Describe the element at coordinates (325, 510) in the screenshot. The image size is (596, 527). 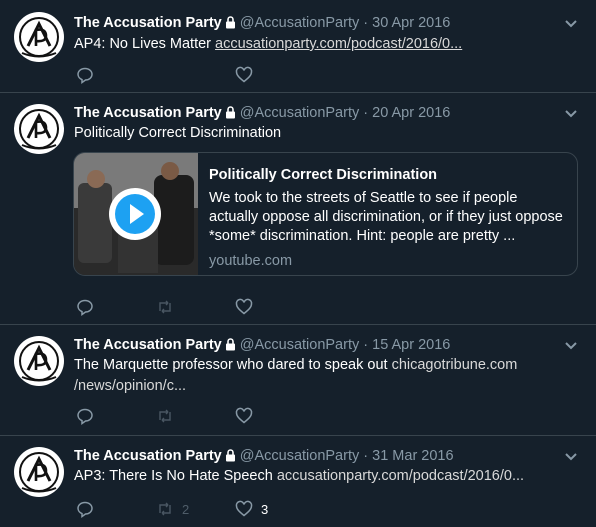
I see `tweet-actions: 2 3` at that location.